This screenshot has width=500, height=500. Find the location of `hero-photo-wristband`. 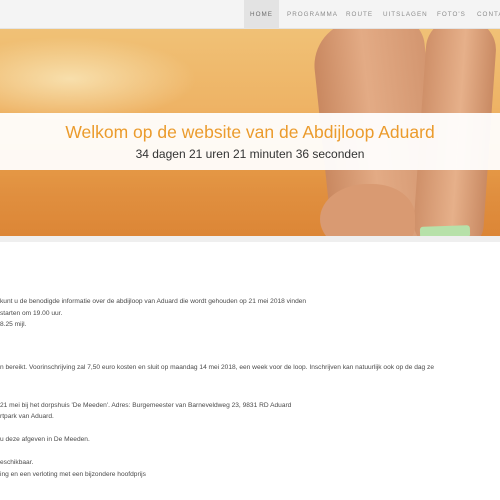

hero-photo-wristband is located at coordinates (445, 230).